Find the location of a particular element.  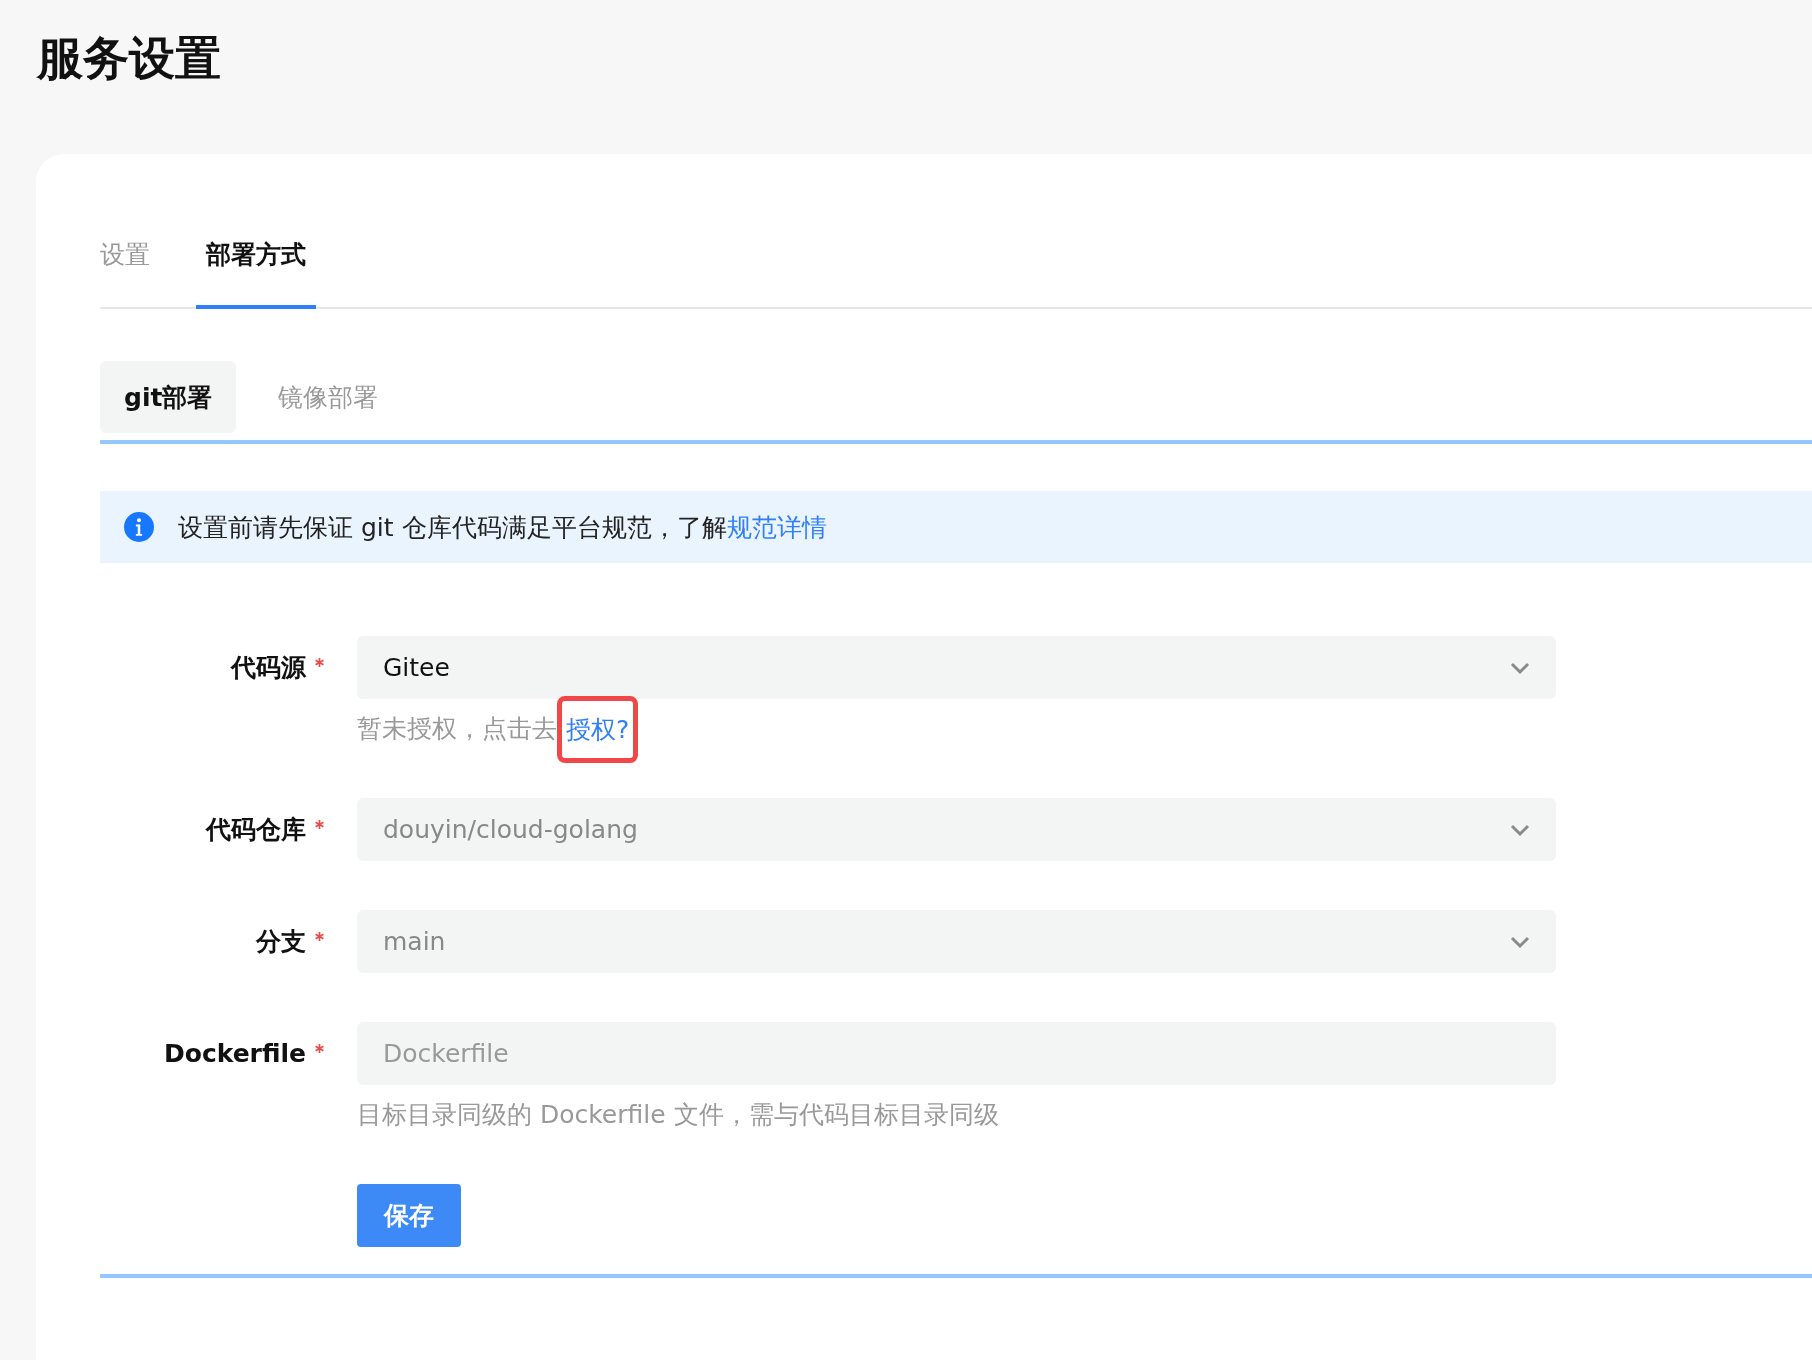

authorize-link: 授权? is located at coordinates (598, 729).